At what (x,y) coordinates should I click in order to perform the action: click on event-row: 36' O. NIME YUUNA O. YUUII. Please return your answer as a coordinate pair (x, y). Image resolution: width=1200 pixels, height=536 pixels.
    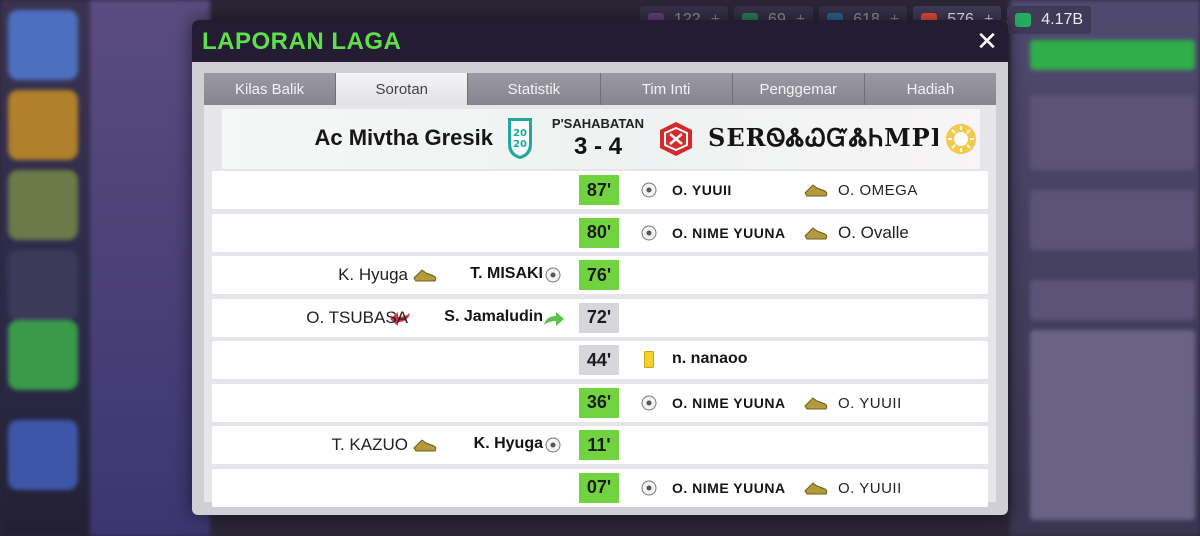
    Looking at the image, I should click on (600, 402).